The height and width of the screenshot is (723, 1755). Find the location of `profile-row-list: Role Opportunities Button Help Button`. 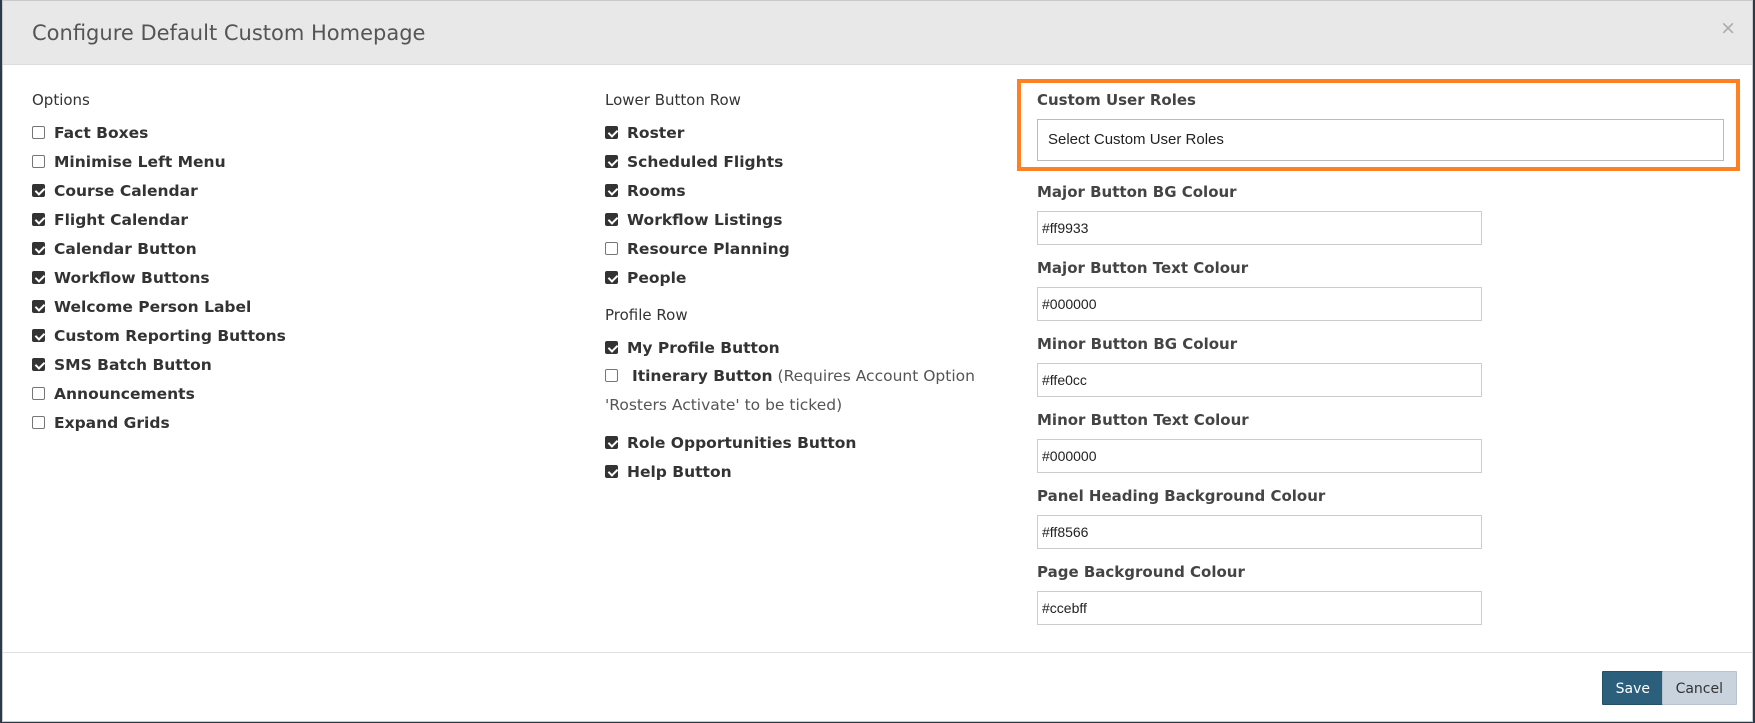

profile-row-list: Role Opportunities Button Help Button is located at coordinates (815, 457).